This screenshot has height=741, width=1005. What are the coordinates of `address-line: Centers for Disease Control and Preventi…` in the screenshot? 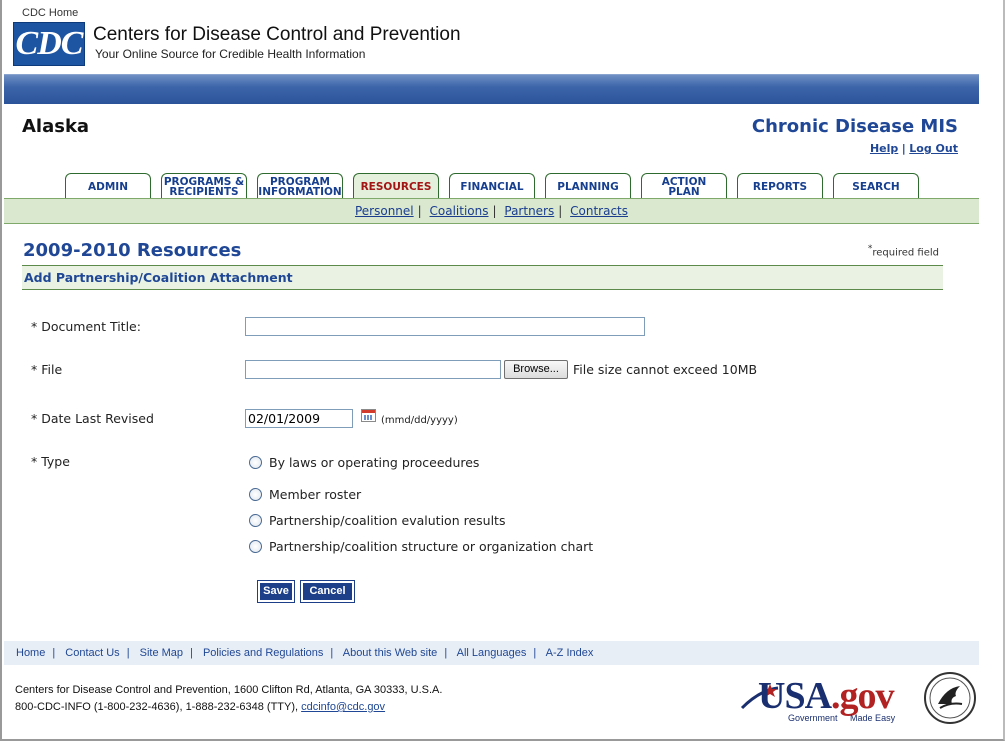 It's located at (229, 690).